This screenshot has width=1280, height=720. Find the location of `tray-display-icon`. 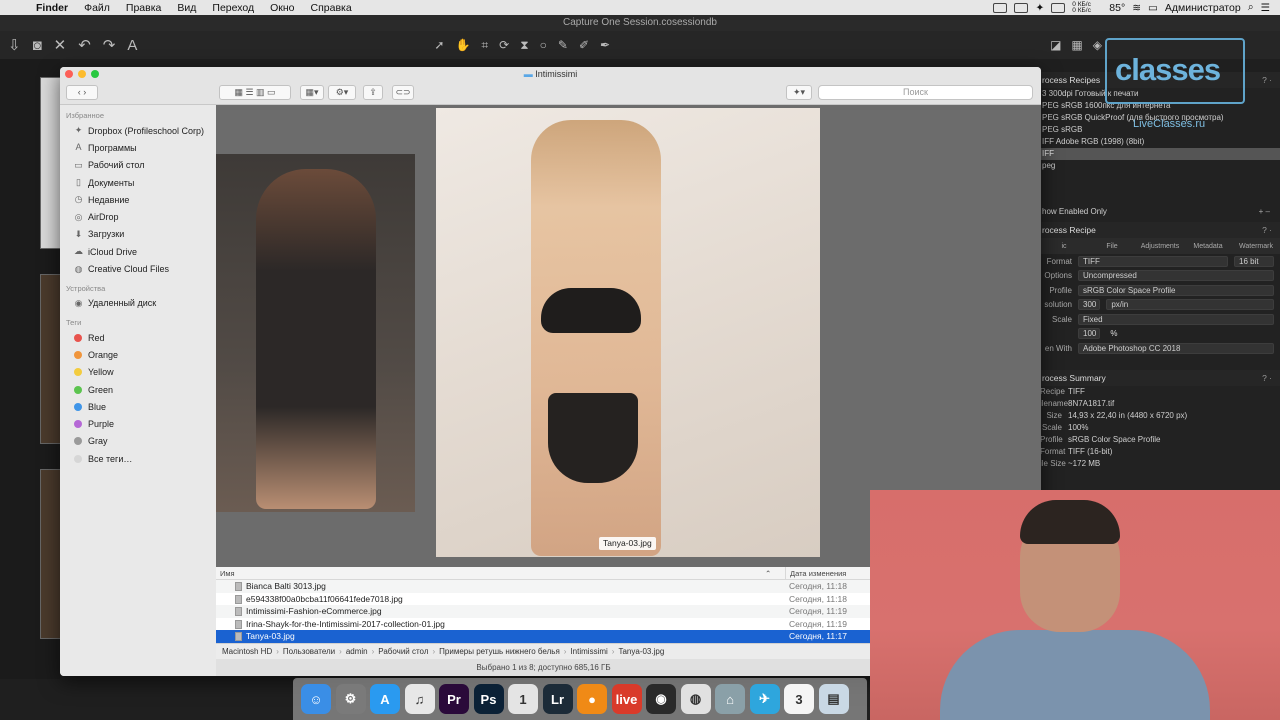

tray-display-icon is located at coordinates (1021, 7).